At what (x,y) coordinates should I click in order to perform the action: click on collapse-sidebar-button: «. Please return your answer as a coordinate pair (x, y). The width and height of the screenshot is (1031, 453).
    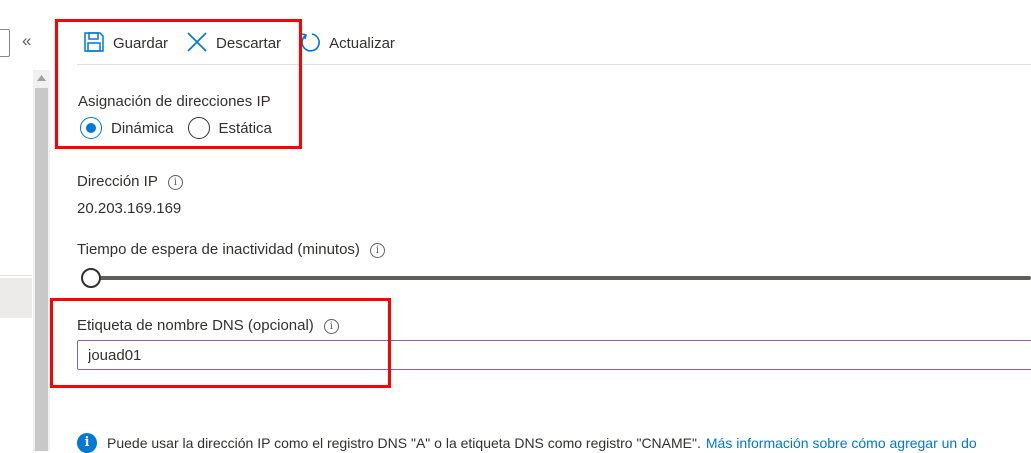
    Looking at the image, I should click on (26, 41).